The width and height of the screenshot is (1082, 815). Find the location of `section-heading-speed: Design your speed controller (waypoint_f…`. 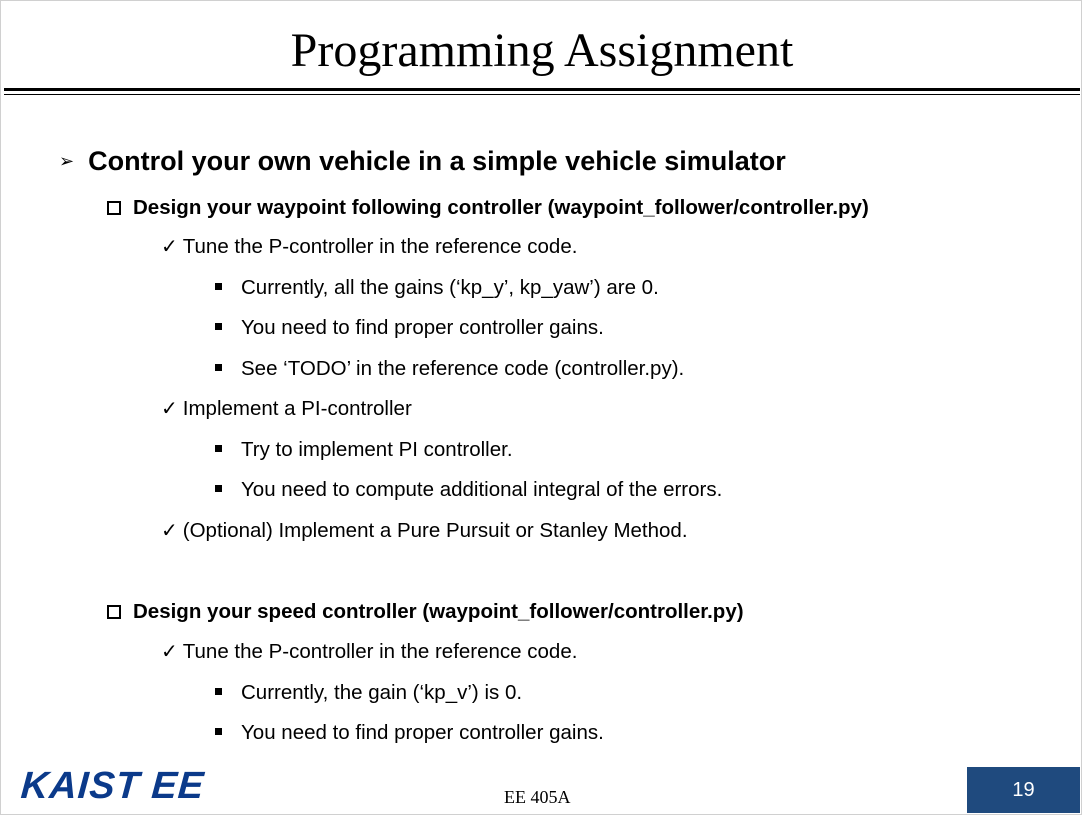

section-heading-speed: Design your speed controller (waypoint_f… is located at coordinates (425, 612).